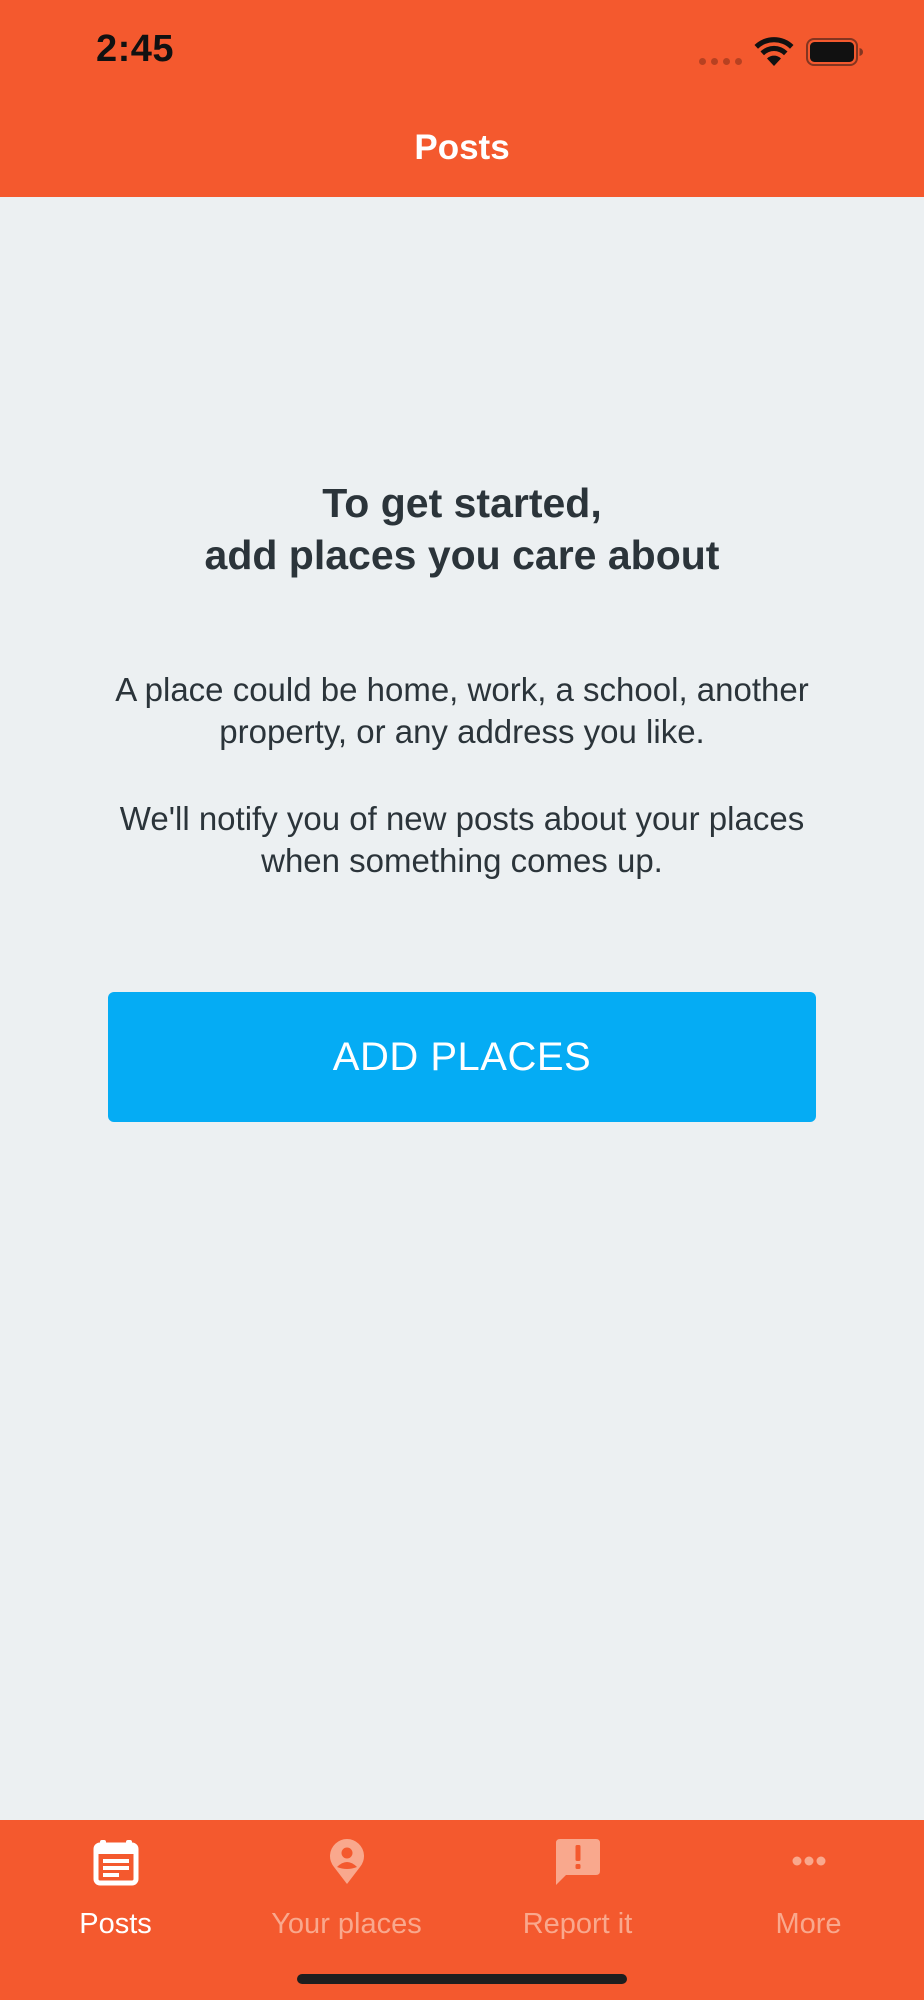 The width and height of the screenshot is (924, 2000). I want to click on tab-report-it: Report it, so click(577, 1890).